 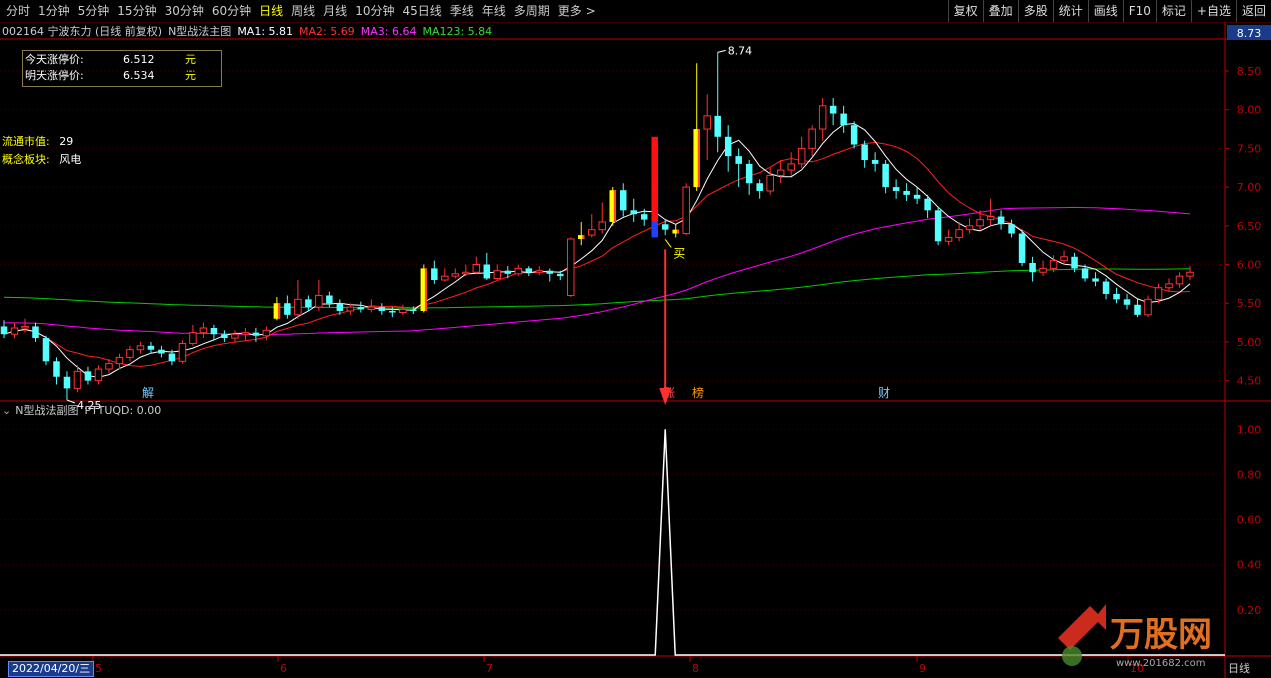 I want to click on highlight-blue-bar, so click(x=654, y=229).